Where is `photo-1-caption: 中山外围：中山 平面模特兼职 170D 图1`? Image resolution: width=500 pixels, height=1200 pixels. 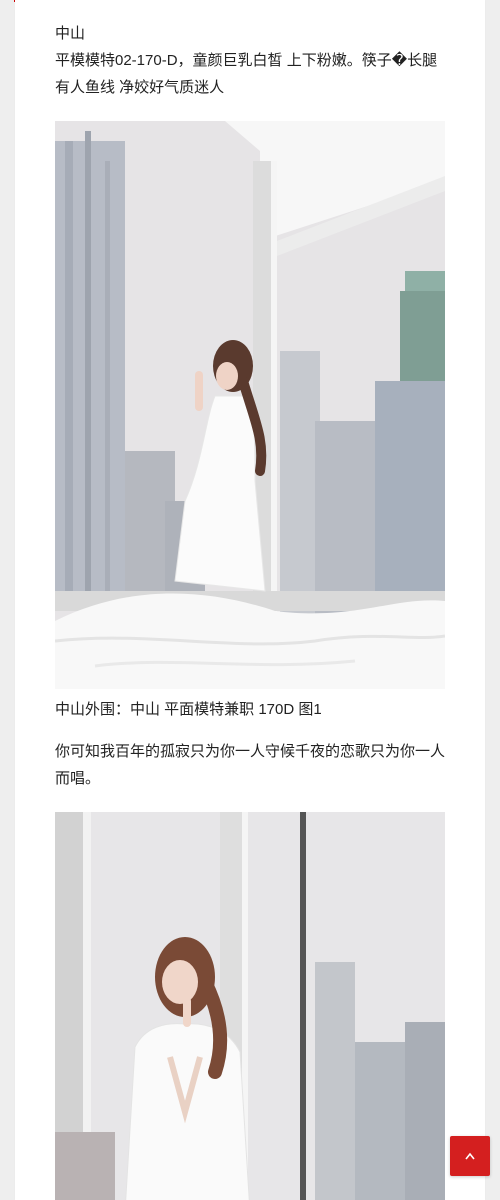 photo-1-caption: 中山外围：中山 平面模特兼职 170D 图1 is located at coordinates (188, 709).